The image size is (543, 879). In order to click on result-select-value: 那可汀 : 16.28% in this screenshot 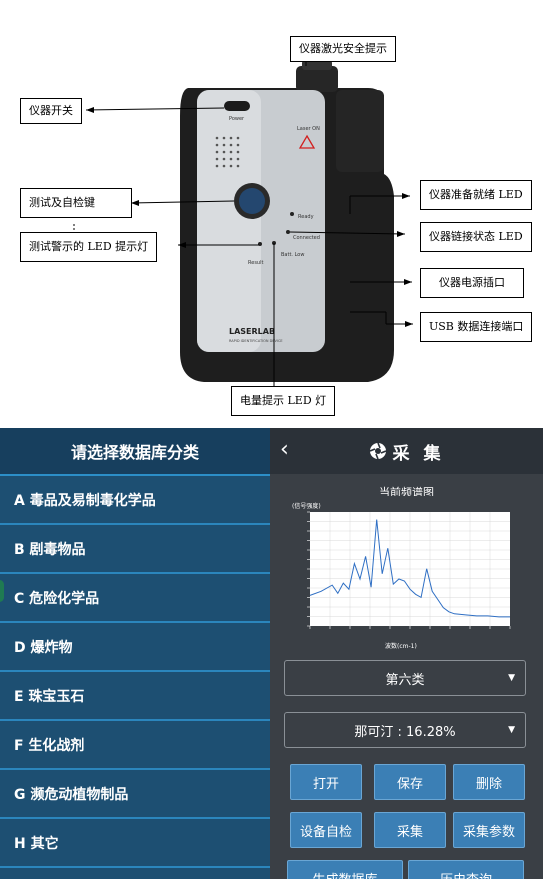, I will do `click(405, 732)`.